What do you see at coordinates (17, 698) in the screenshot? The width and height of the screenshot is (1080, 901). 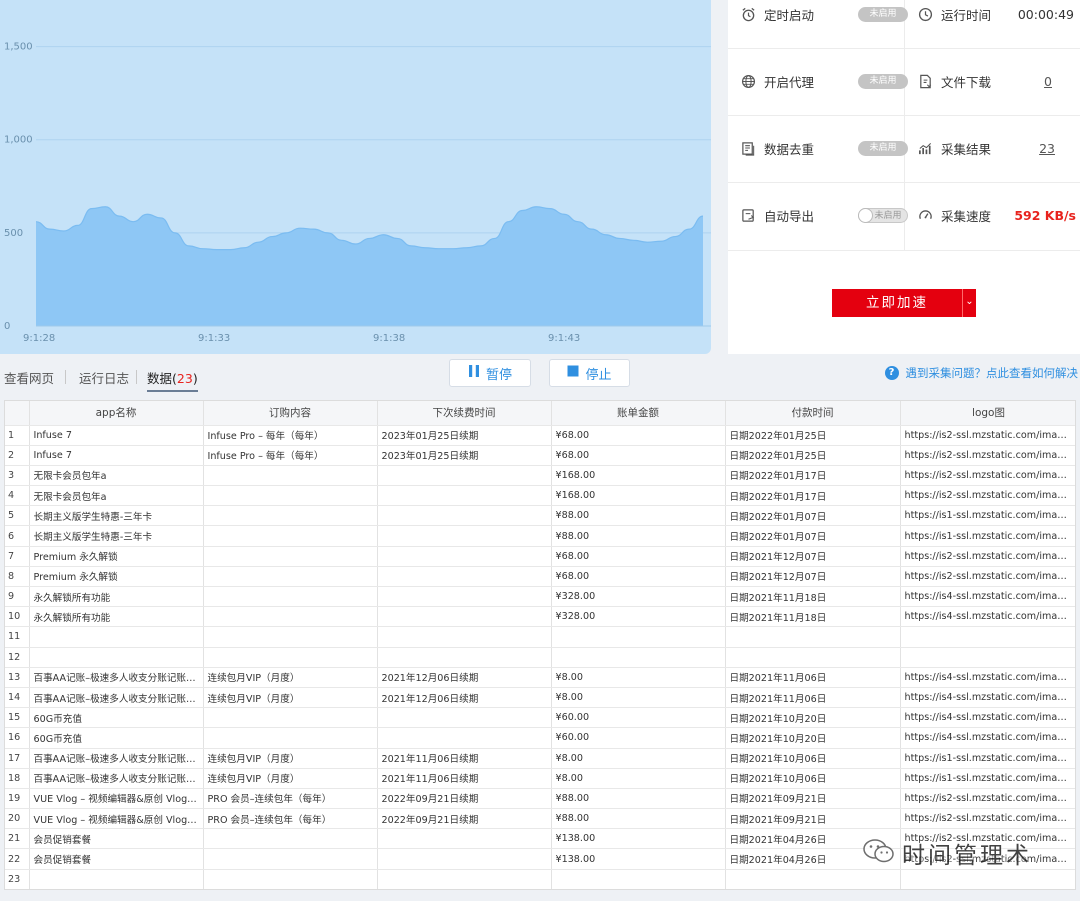 I see `row-index: 14` at bounding box center [17, 698].